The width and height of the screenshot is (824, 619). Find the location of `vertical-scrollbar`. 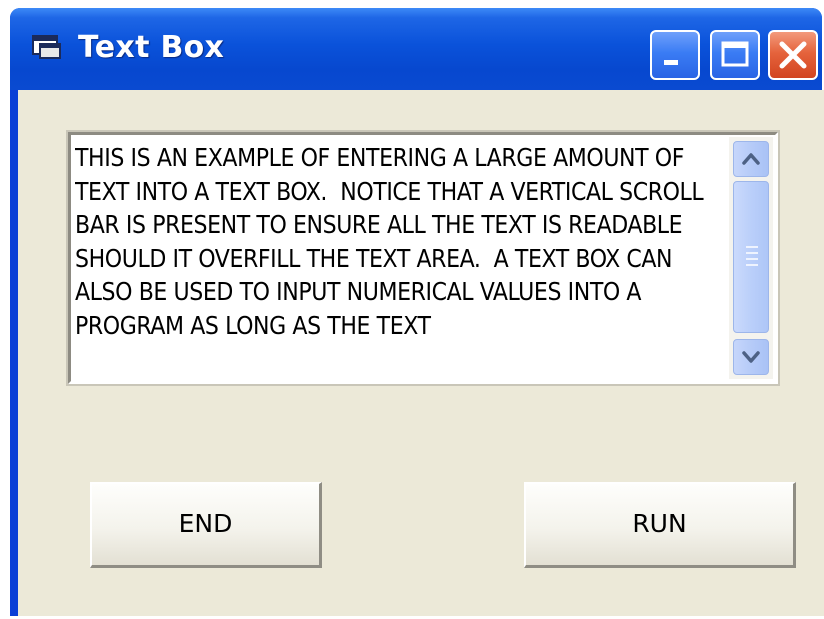

vertical-scrollbar is located at coordinates (751, 258).